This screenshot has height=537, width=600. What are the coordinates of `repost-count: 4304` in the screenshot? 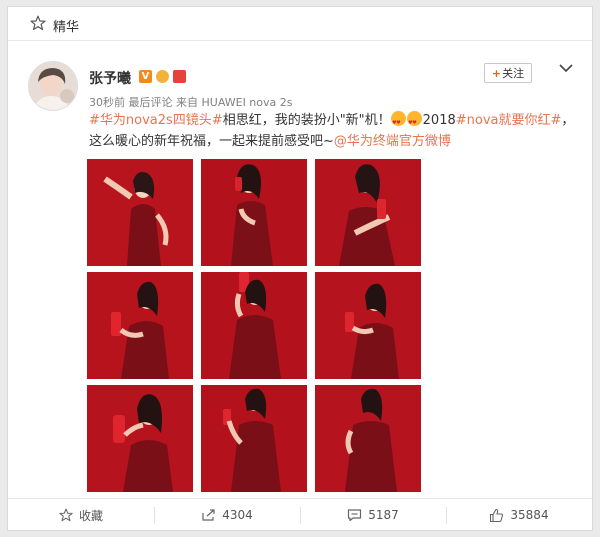 It's located at (237, 515).